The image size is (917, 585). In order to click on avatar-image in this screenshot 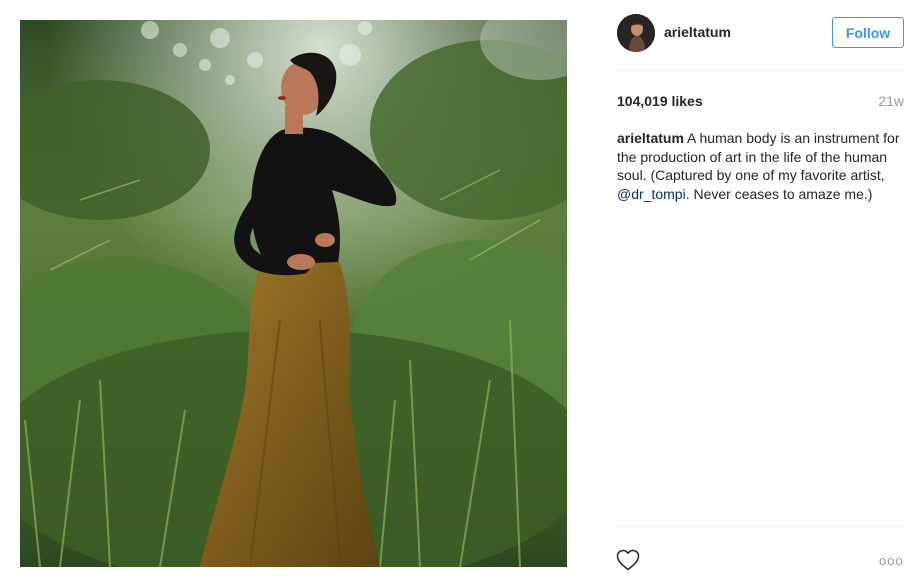, I will do `click(636, 33)`.